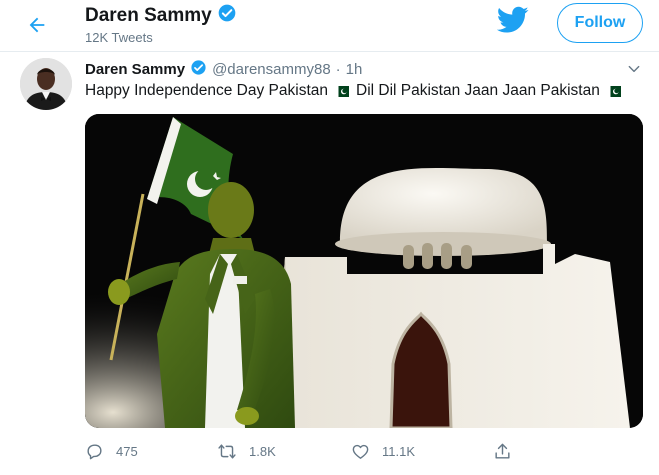  Describe the element at coordinates (135, 69) in the screenshot. I see `tweet-author-name: Daren Sammy` at that location.